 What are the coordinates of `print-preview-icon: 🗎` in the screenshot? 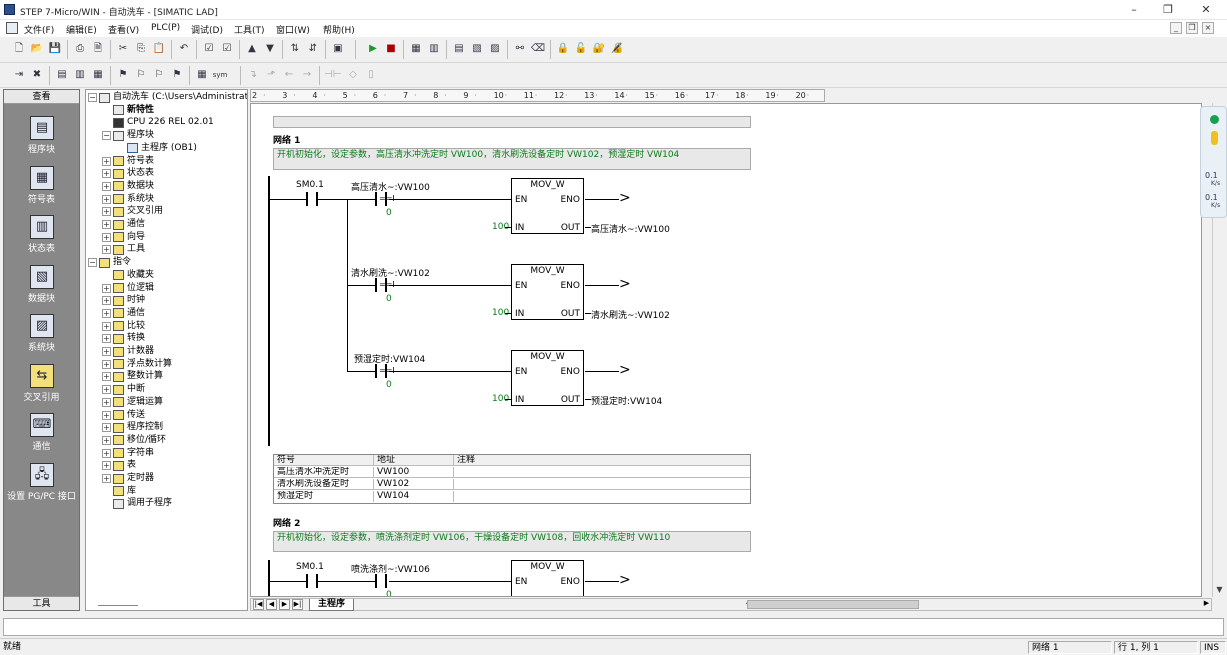 It's located at (98, 49).